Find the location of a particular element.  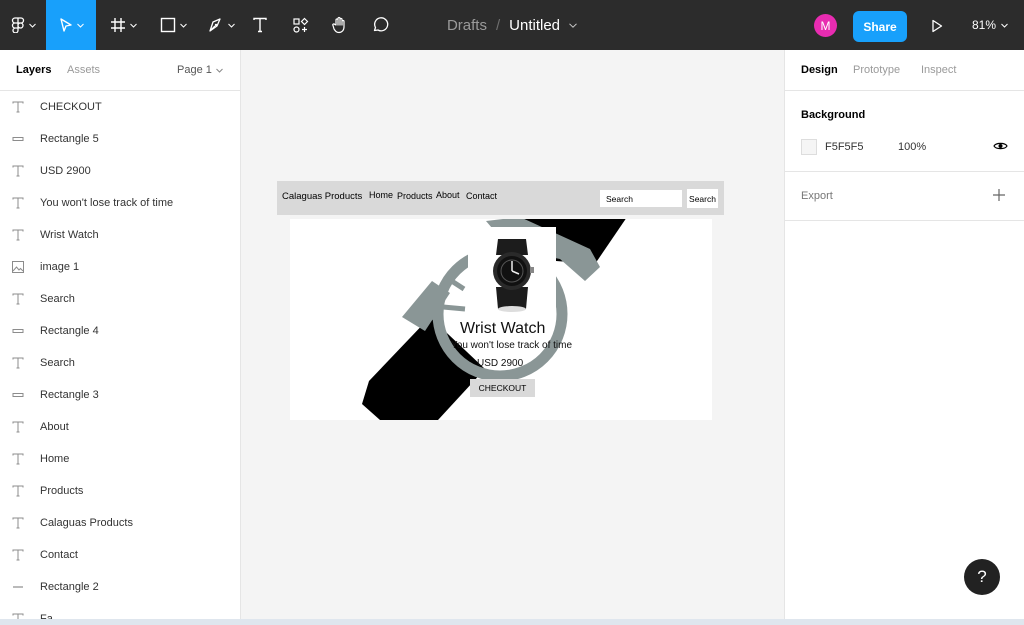

layer-row: Rectangle 4 is located at coordinates (120, 331).